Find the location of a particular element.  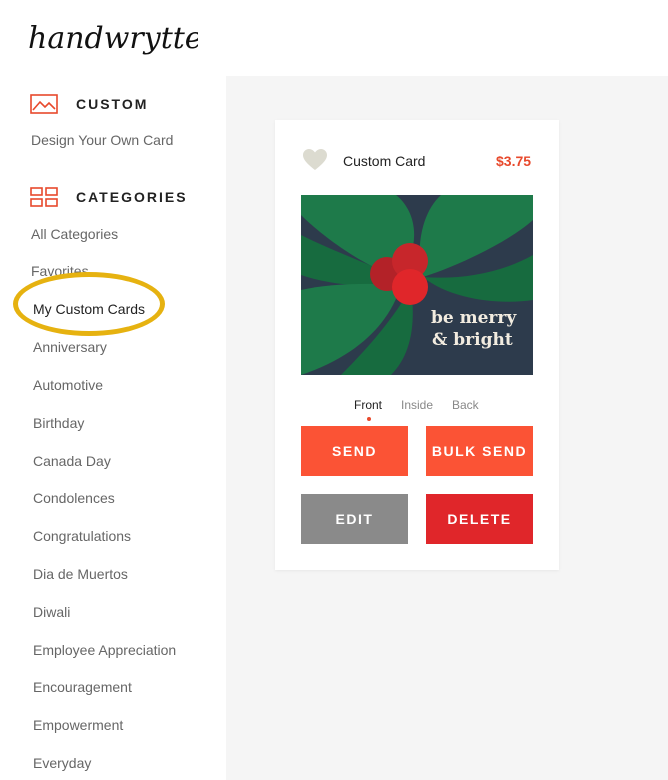

category-condolences: Condolences is located at coordinates (74, 498).